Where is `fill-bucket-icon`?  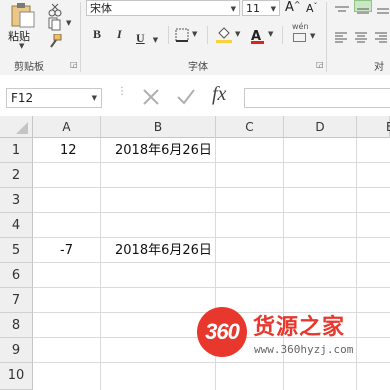 fill-bucket-icon is located at coordinates (224, 35).